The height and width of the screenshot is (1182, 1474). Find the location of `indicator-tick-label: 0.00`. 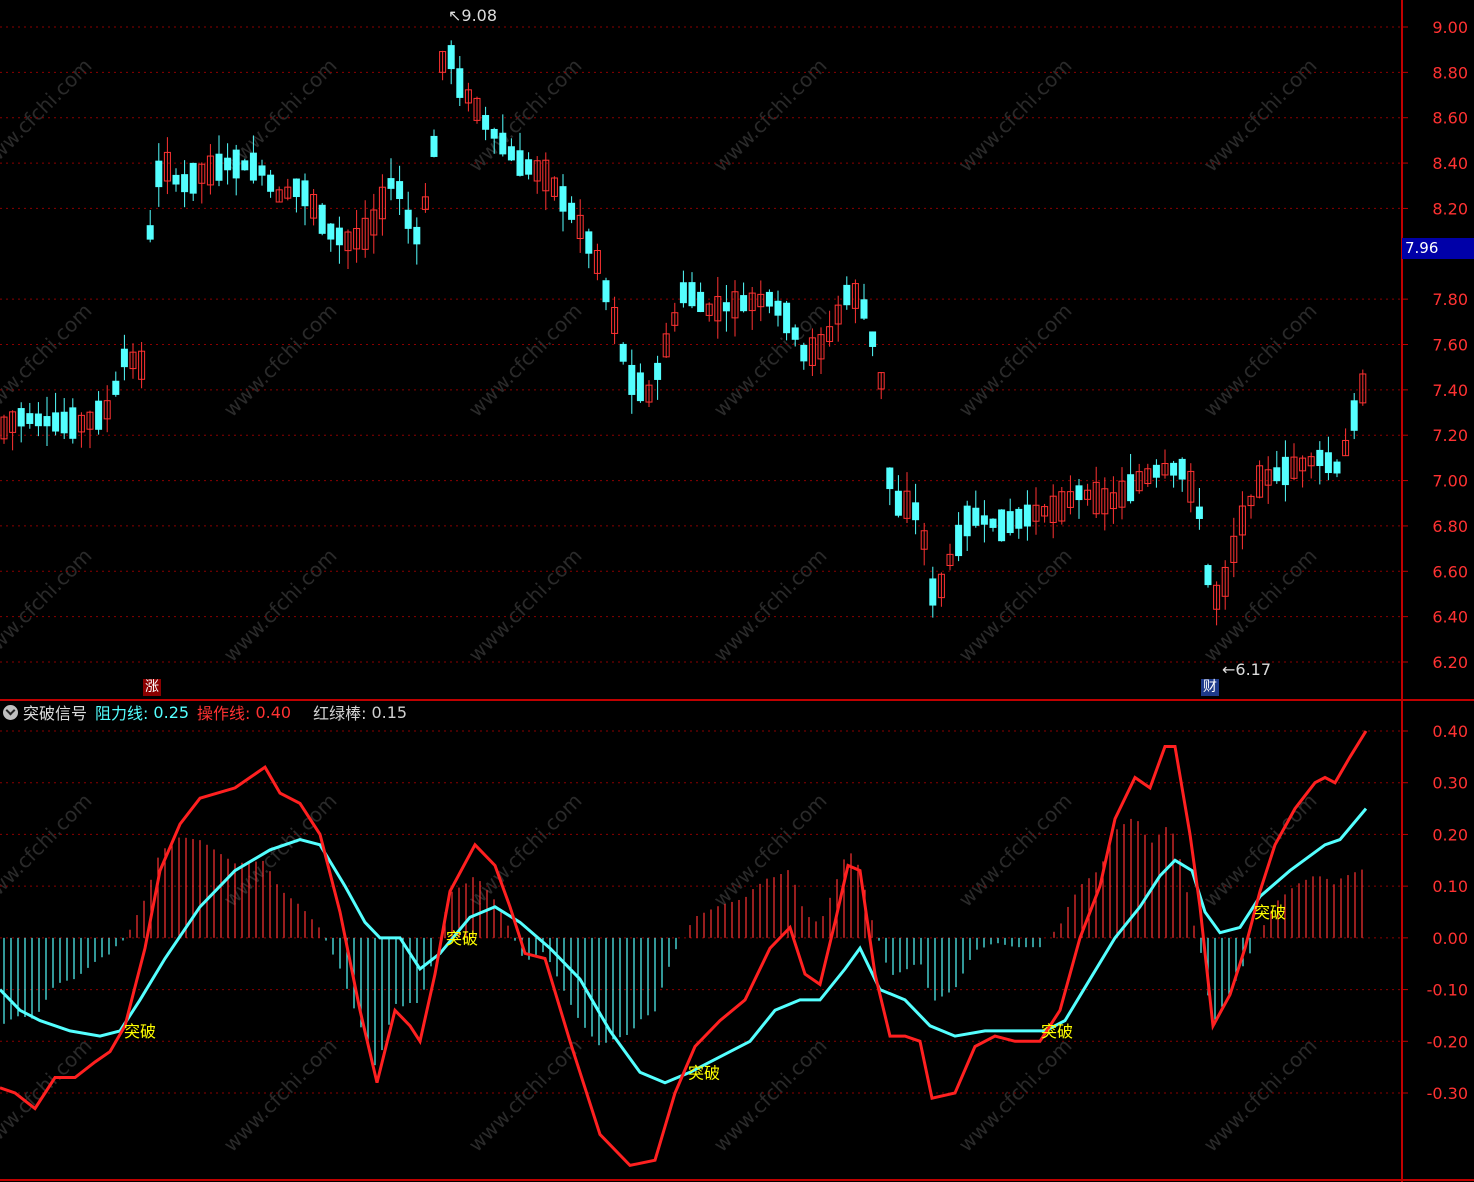

indicator-tick-label: 0.00 is located at coordinates (1450, 938).